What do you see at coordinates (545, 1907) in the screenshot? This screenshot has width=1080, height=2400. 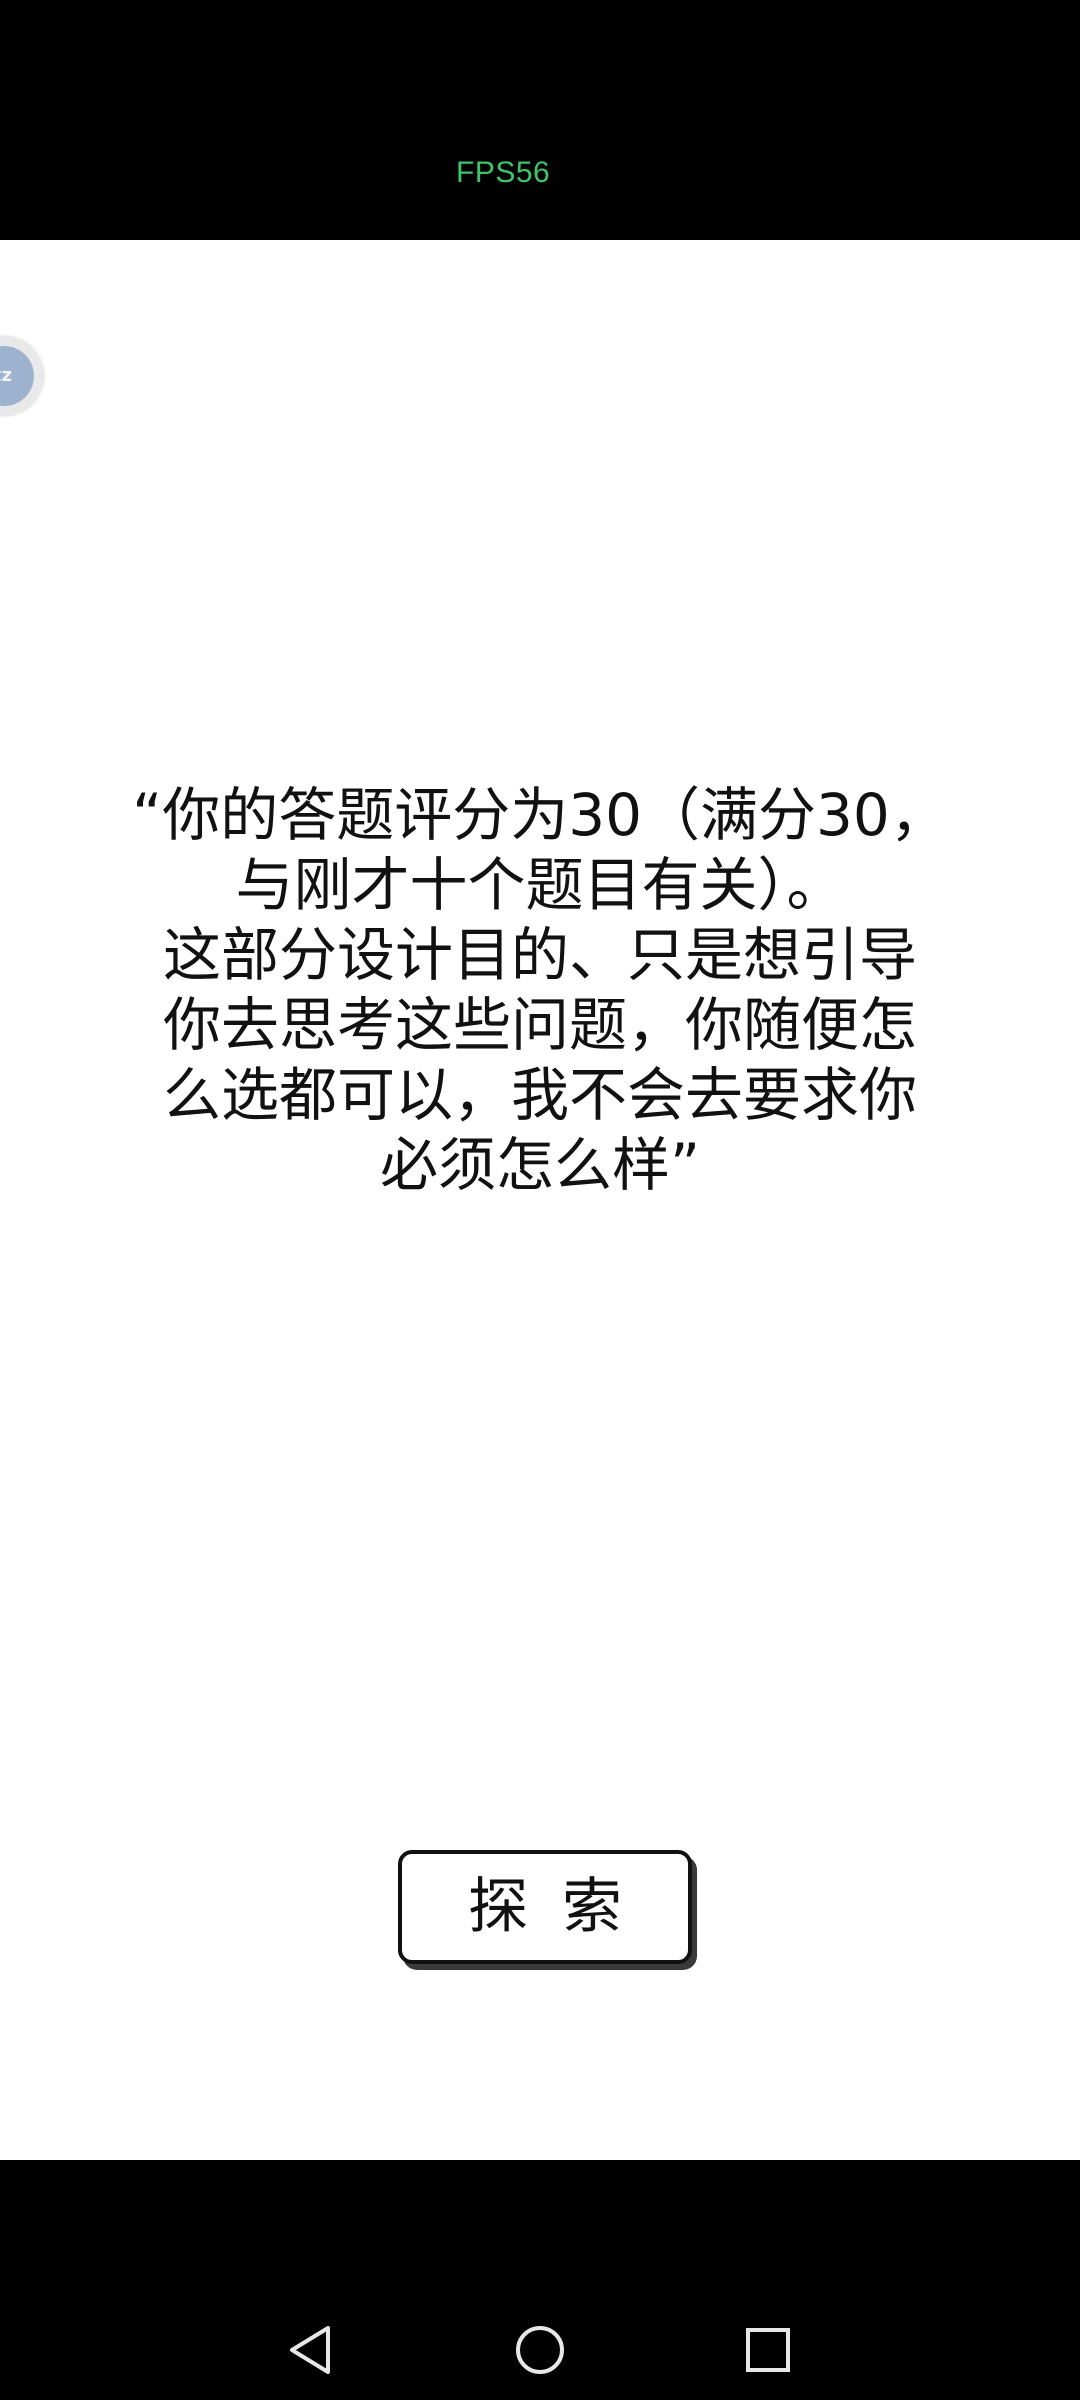 I see `explore-button: 探索` at bounding box center [545, 1907].